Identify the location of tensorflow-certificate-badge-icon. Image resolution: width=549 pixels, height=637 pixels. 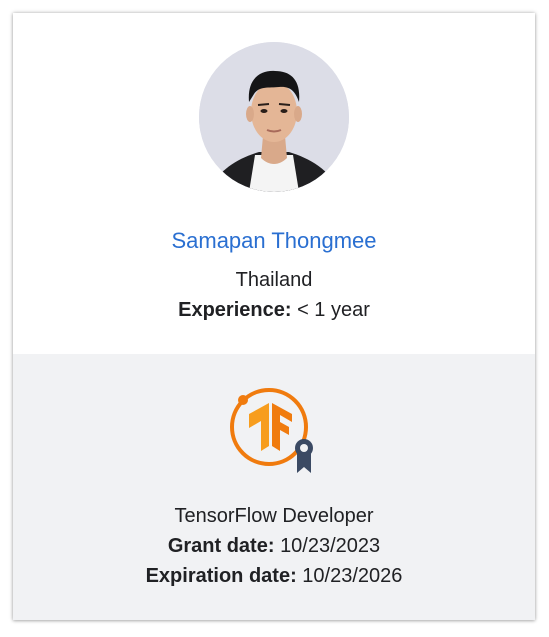
(275, 430).